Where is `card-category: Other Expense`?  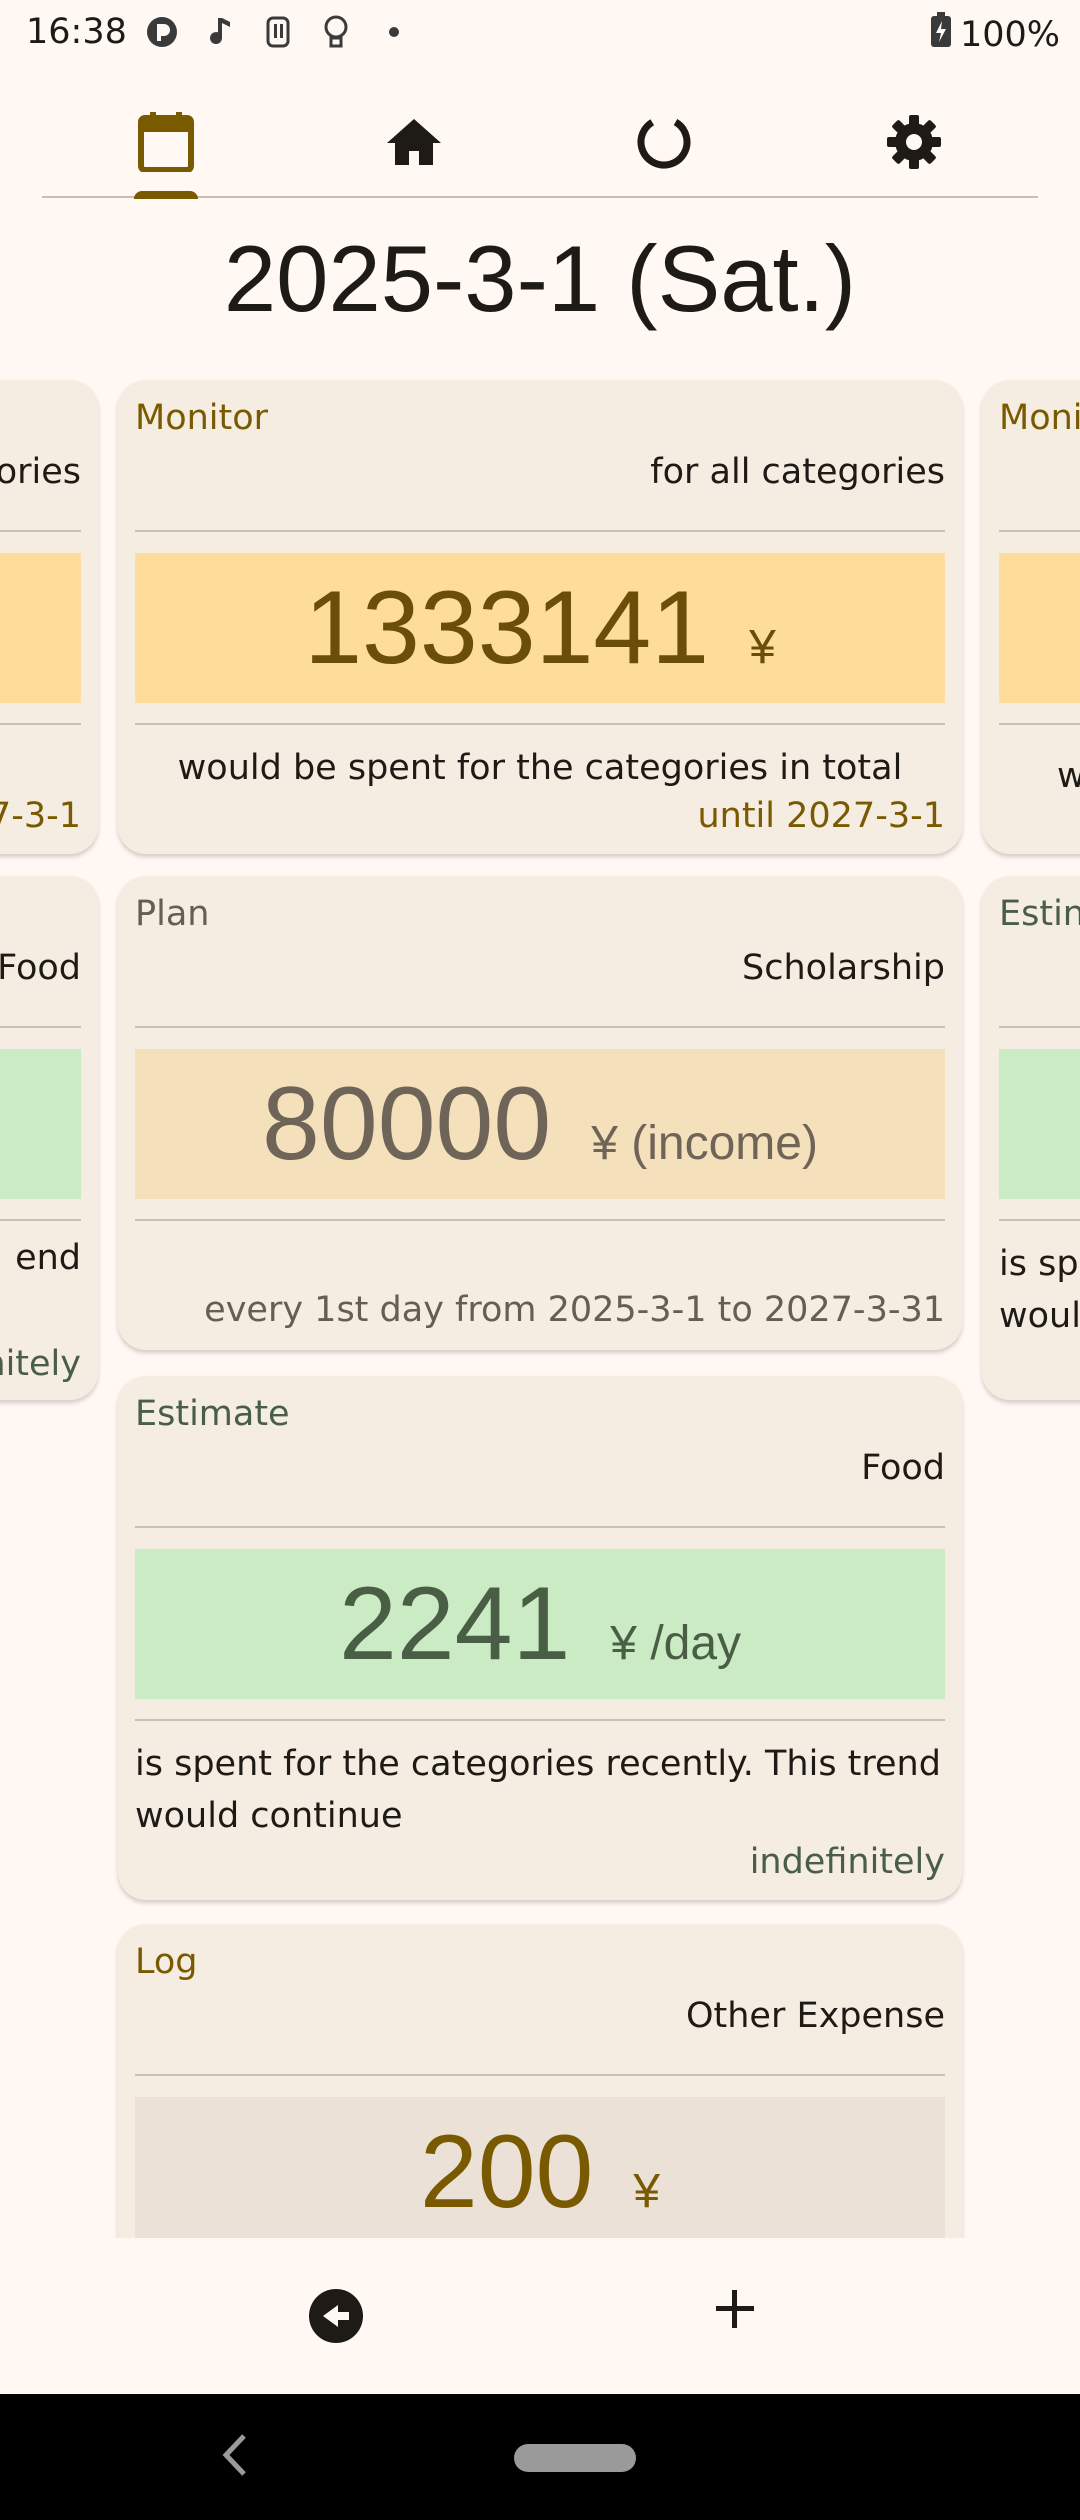 card-category: Other Expense is located at coordinates (815, 2016).